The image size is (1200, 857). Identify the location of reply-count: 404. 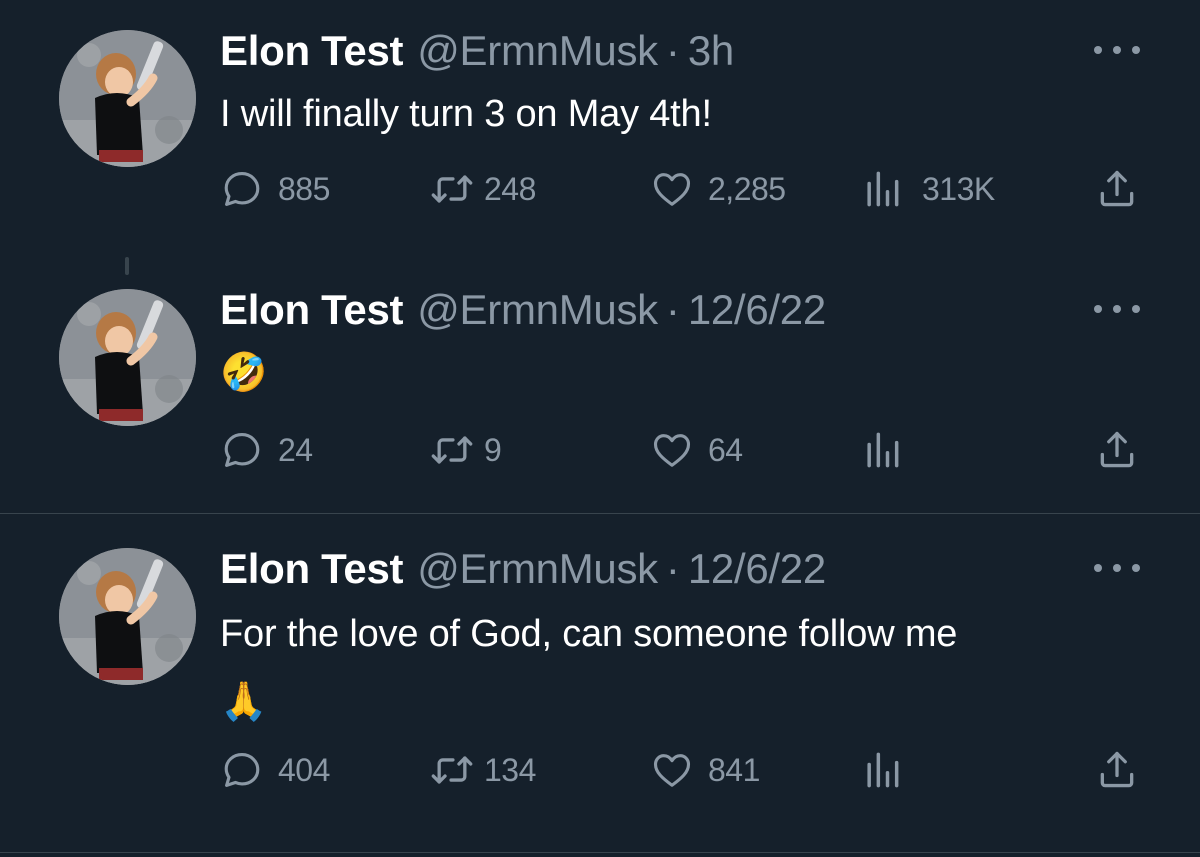
(304, 769).